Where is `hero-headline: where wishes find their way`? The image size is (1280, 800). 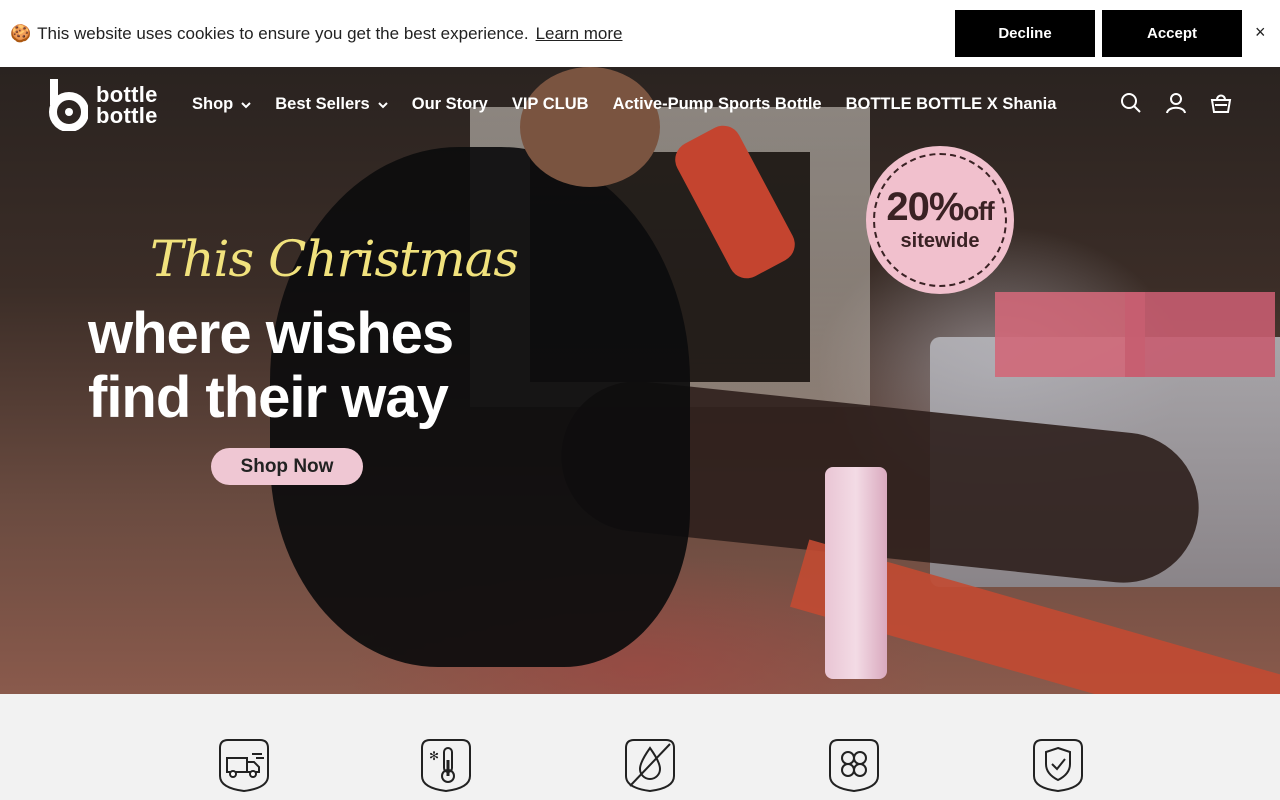 hero-headline: where wishes find their way is located at coordinates (271, 365).